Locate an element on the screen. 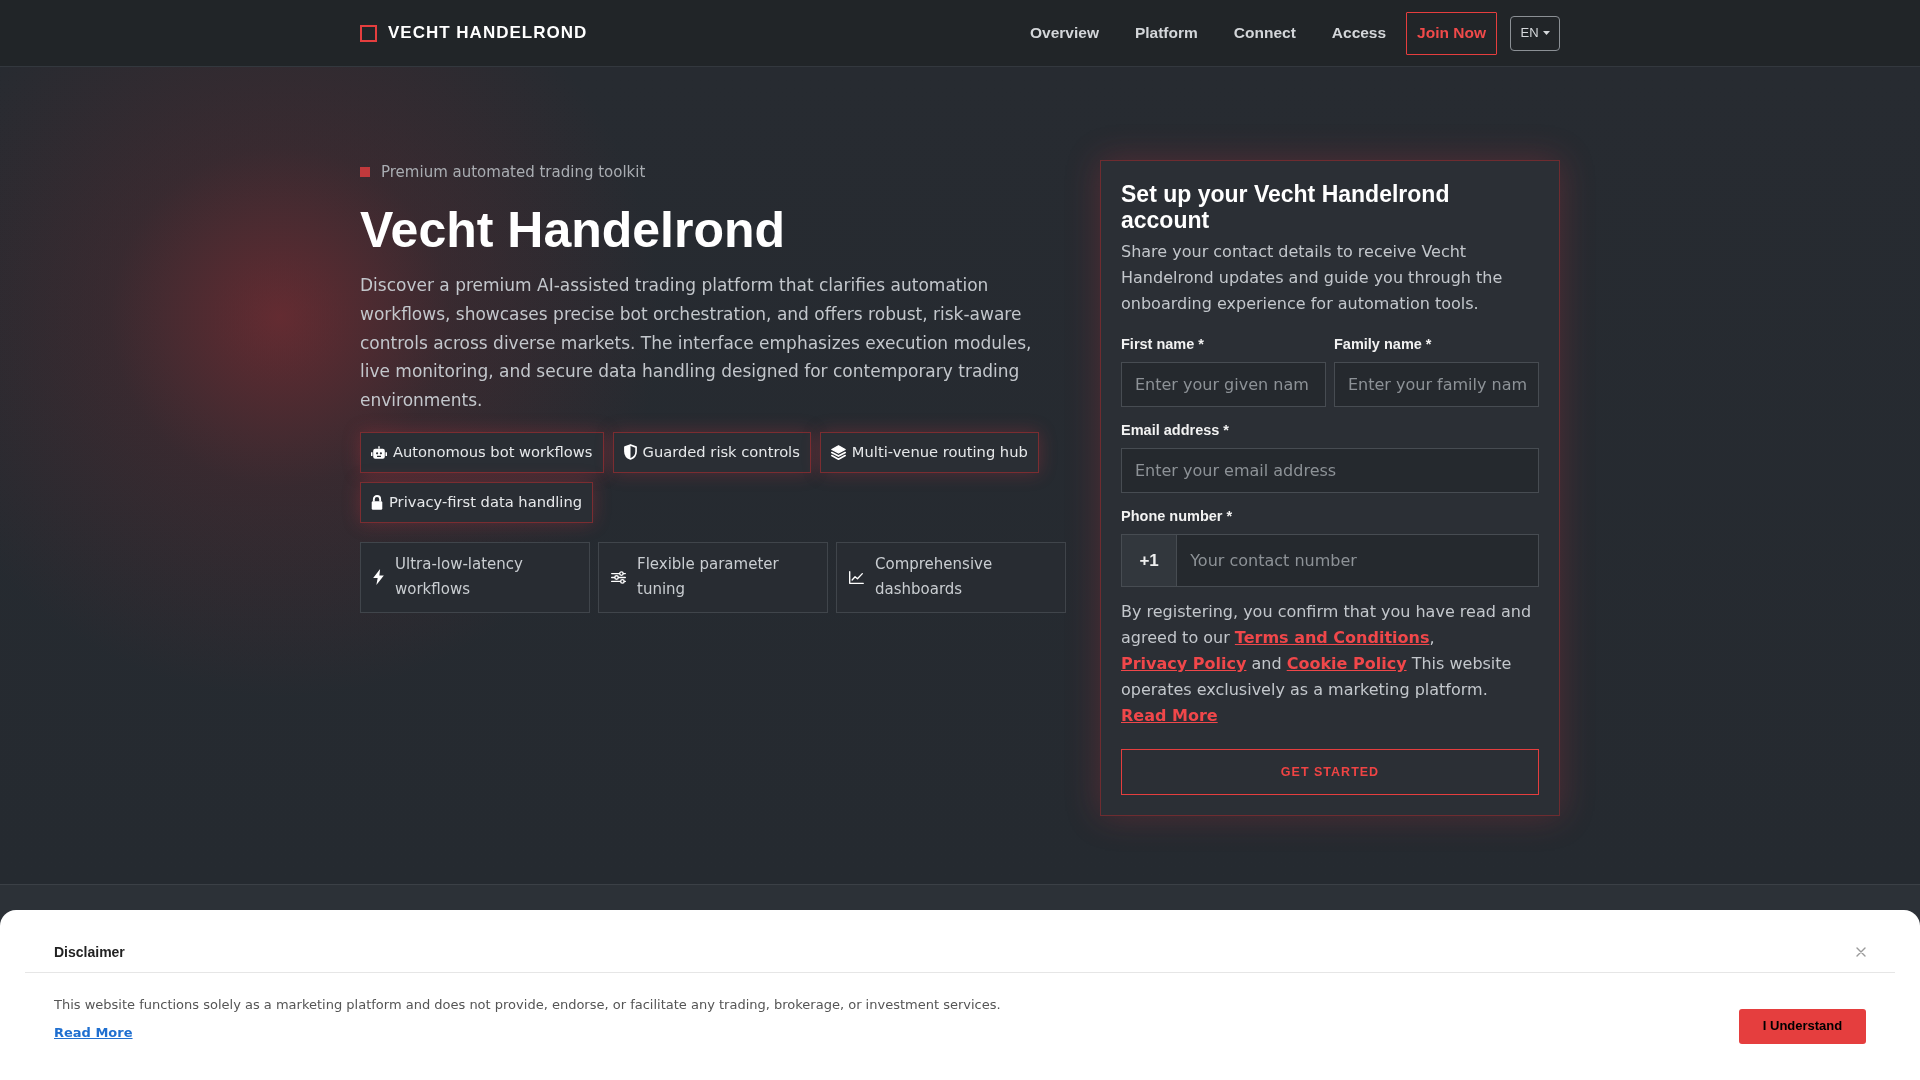  nav-link: Platform is located at coordinates (1166, 33).